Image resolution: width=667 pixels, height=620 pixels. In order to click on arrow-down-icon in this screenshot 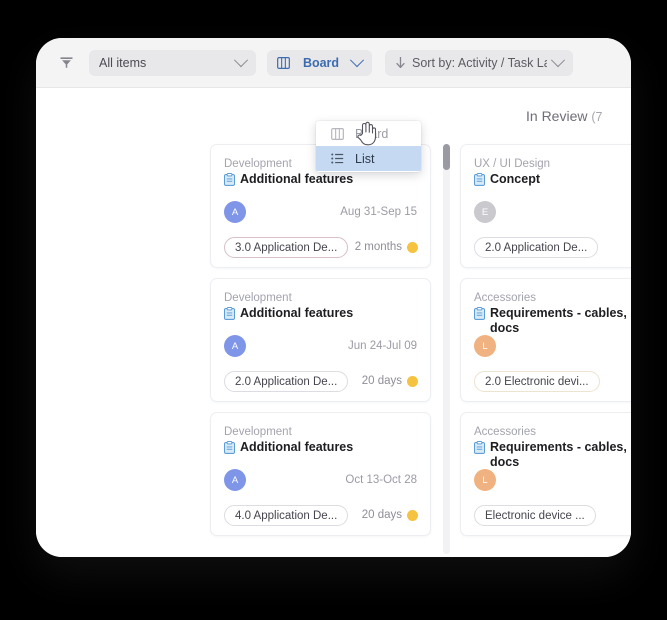, I will do `click(400, 63)`.